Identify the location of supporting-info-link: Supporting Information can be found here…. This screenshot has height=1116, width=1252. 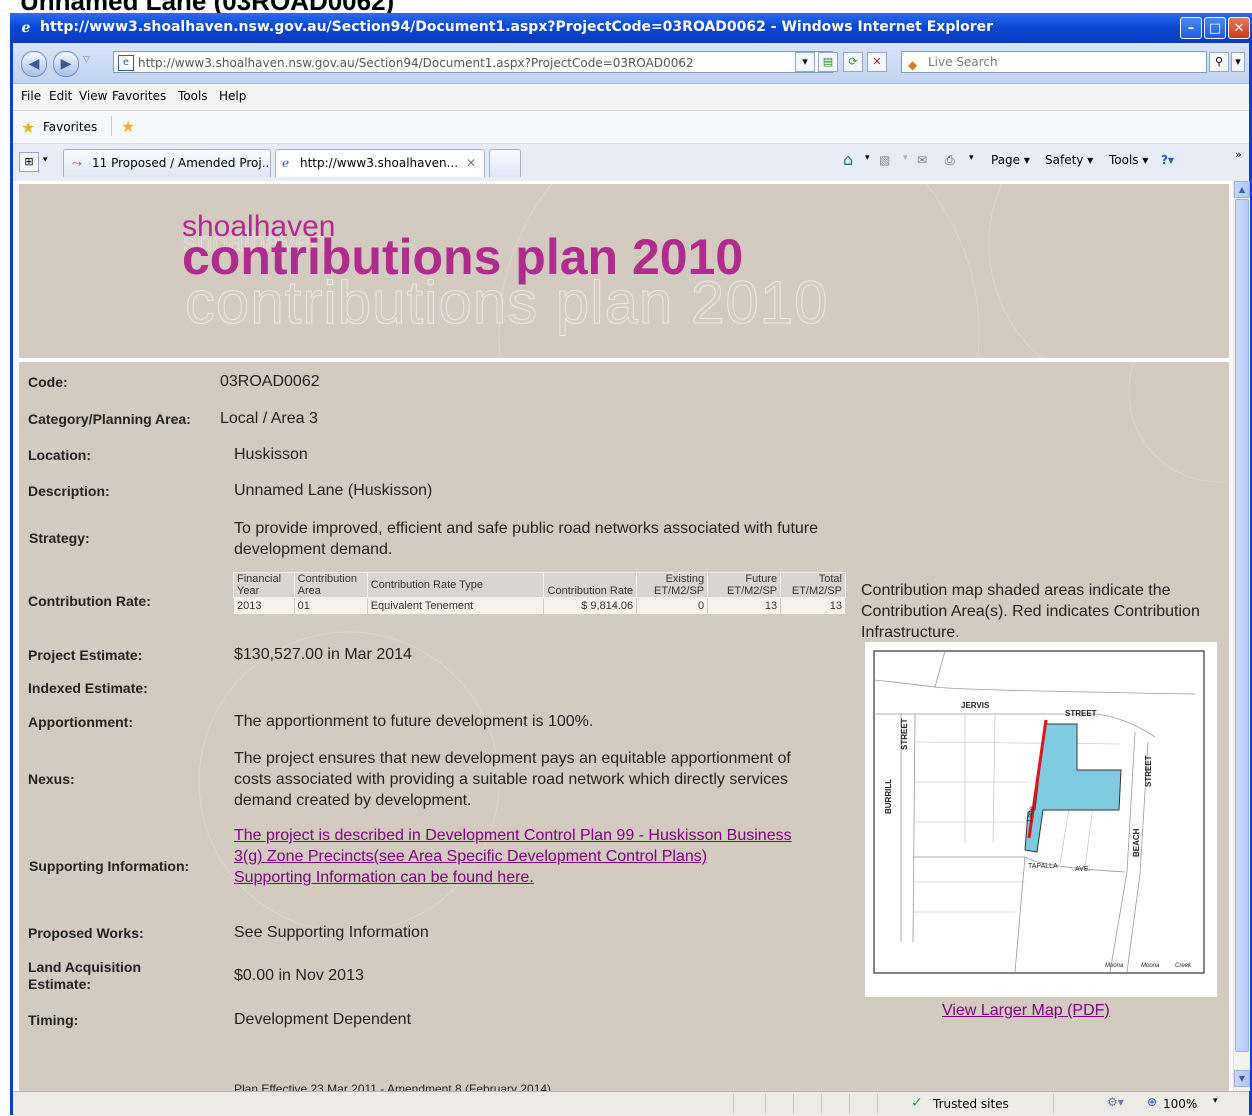
(384, 877).